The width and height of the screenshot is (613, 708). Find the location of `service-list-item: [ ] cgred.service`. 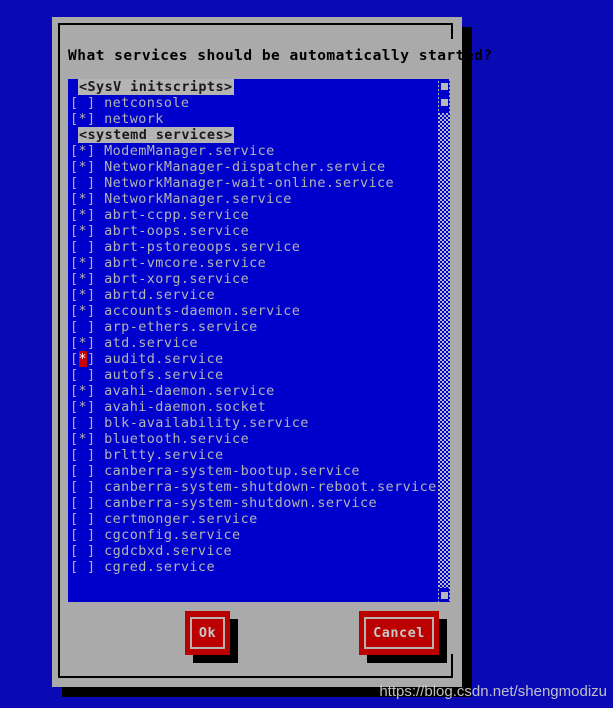

service-list-item: [ ] cgred.service is located at coordinates (253, 567).